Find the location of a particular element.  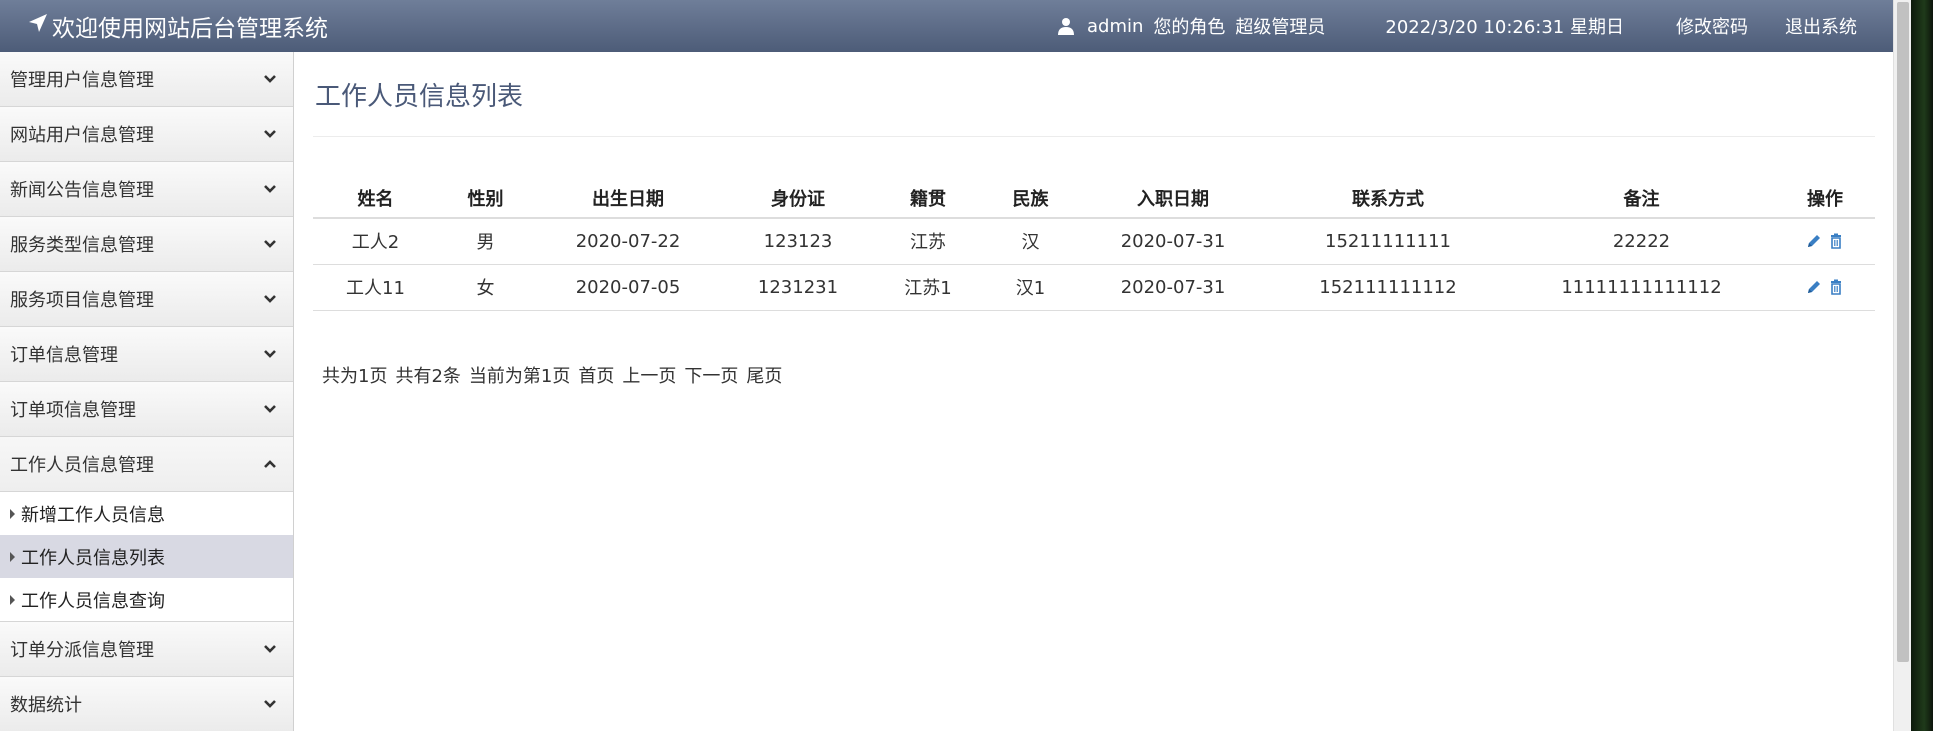

cell-remark: 11111111111112 is located at coordinates (1641, 287).